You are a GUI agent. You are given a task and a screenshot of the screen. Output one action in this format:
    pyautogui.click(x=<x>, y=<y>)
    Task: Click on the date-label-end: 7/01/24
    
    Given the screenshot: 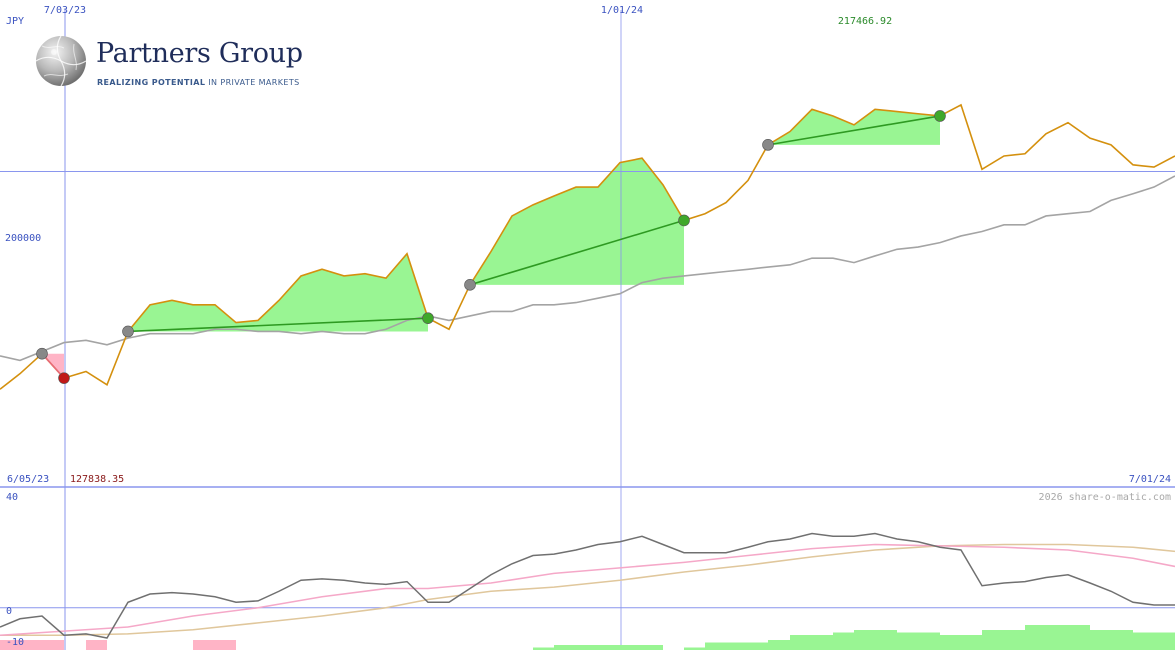 What is the action you would take?
    pyautogui.click(x=1150, y=479)
    